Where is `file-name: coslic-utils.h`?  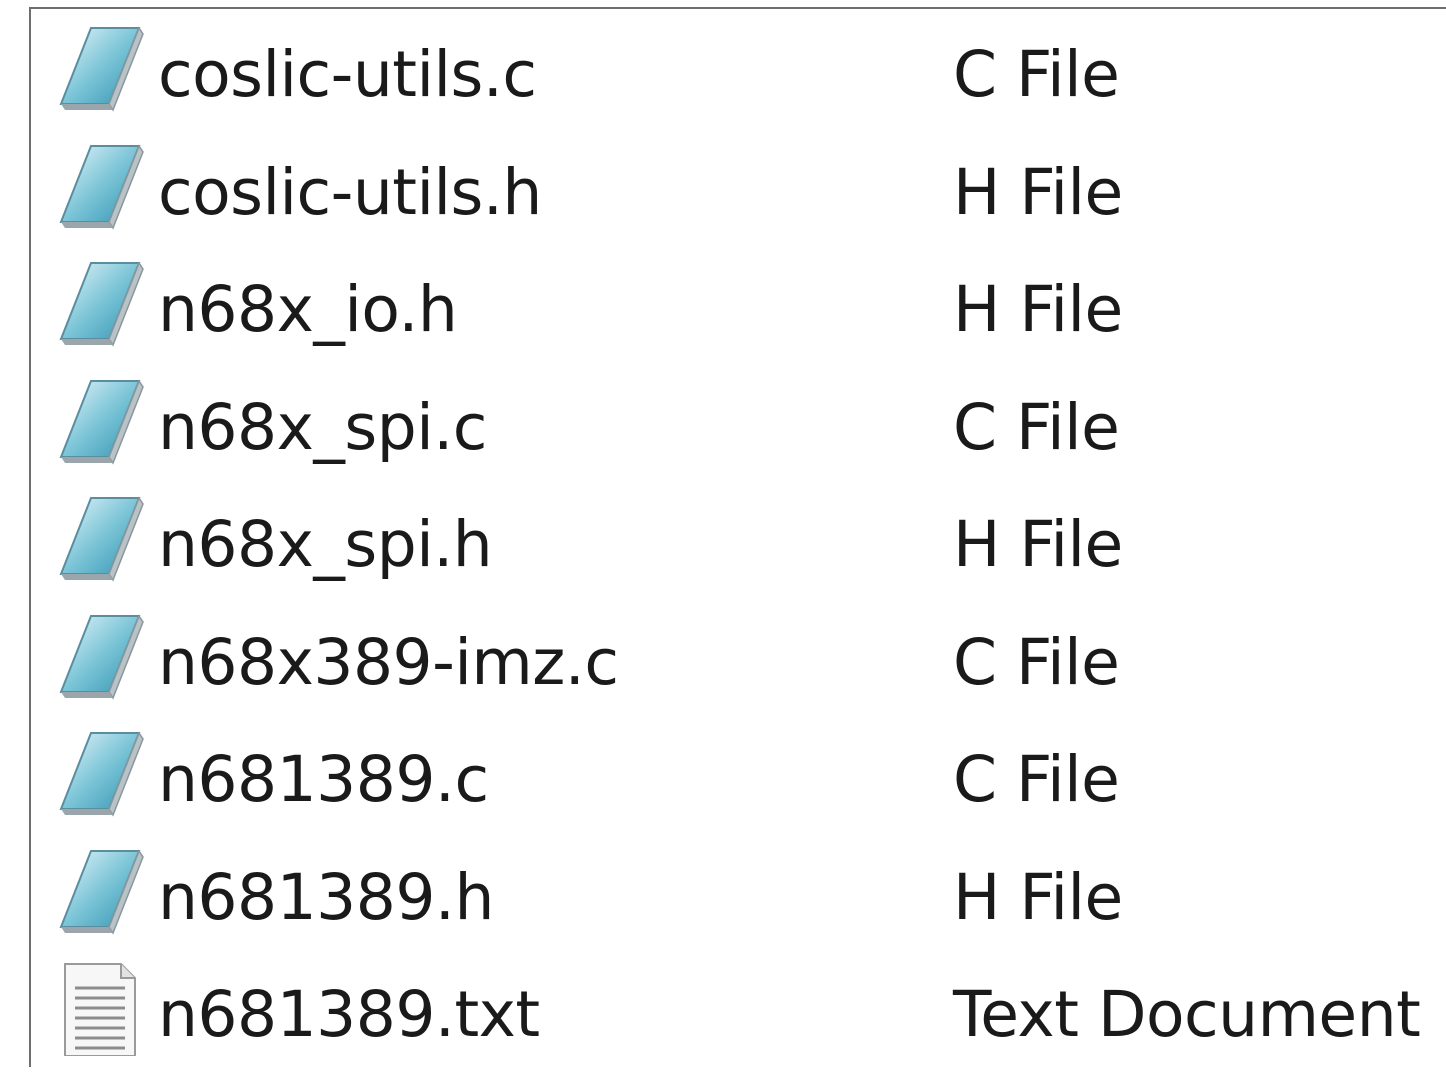 file-name: coslic-utils.h is located at coordinates (350, 192).